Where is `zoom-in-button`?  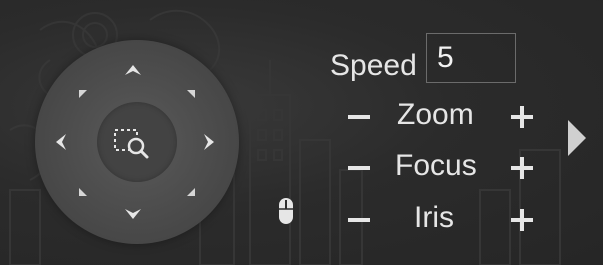
zoom-in-button is located at coordinates (522, 117).